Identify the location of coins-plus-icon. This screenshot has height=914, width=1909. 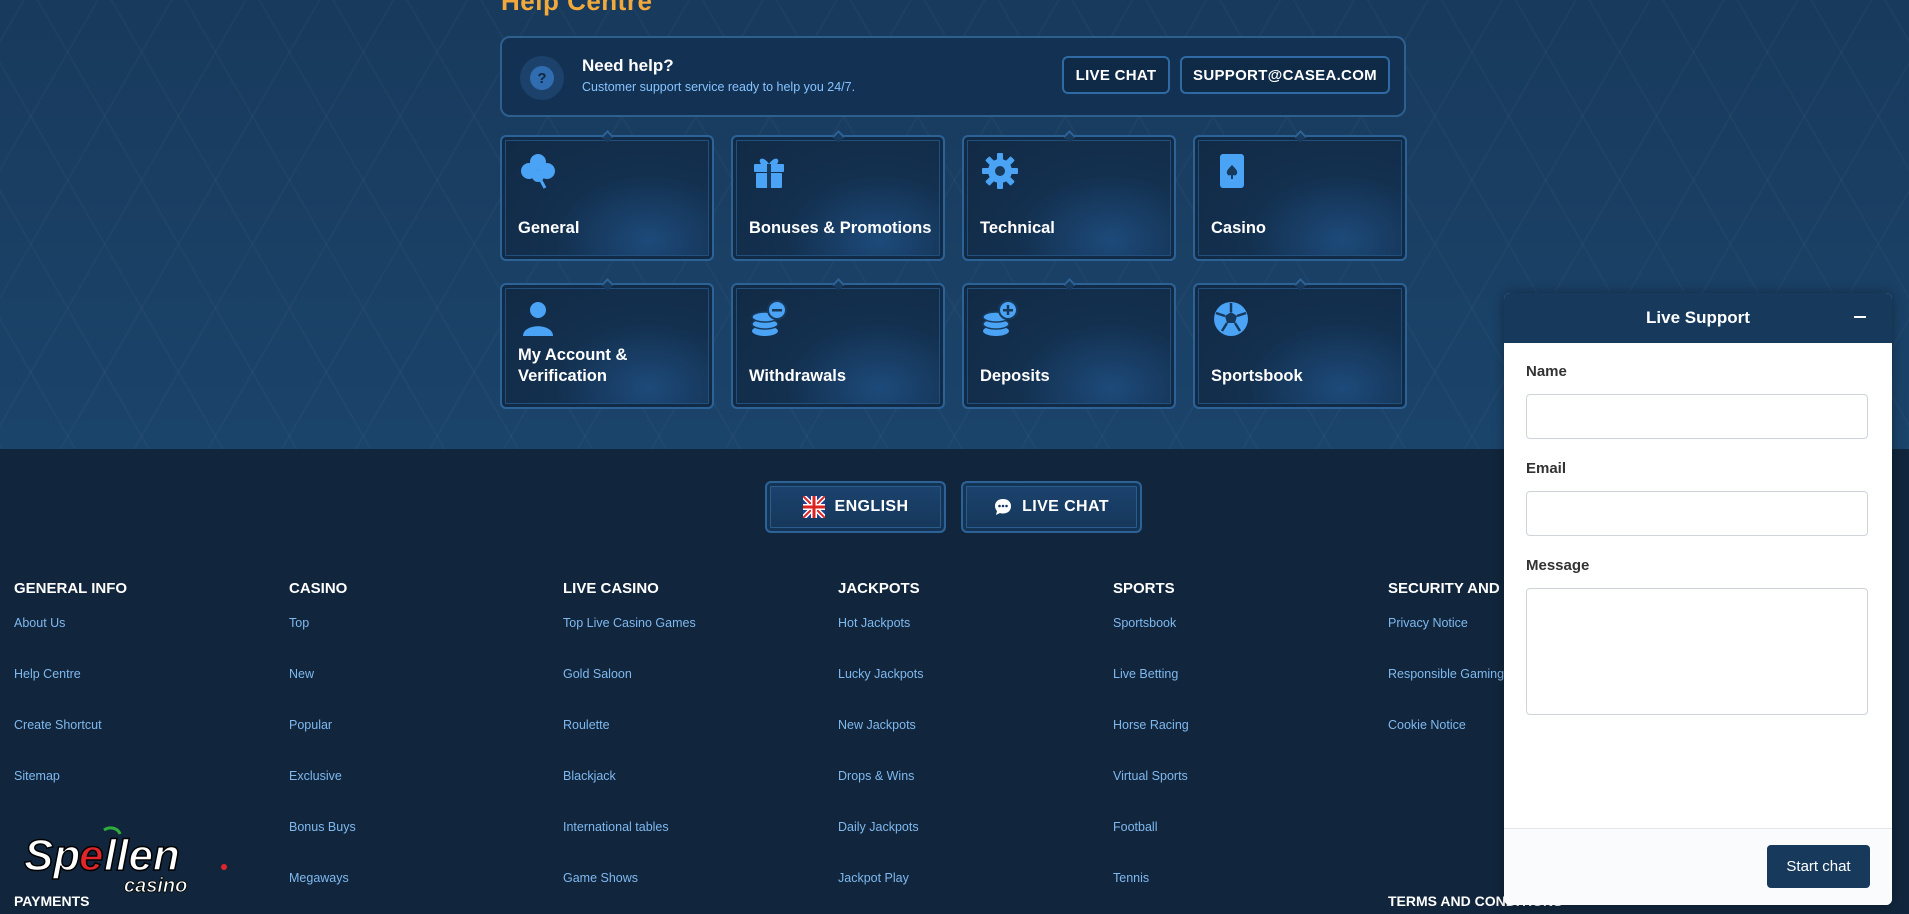
(1000, 318).